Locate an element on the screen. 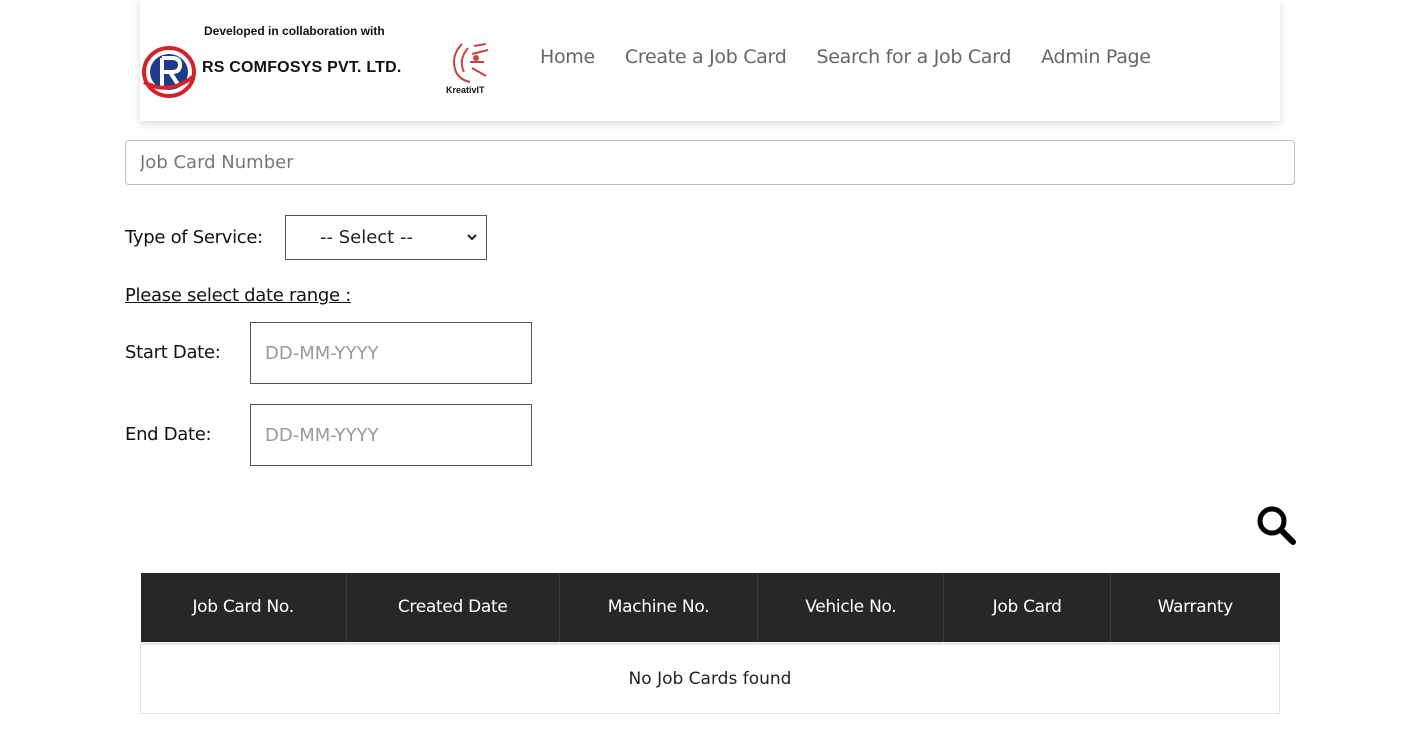  search-icon is located at coordinates (1276, 525).